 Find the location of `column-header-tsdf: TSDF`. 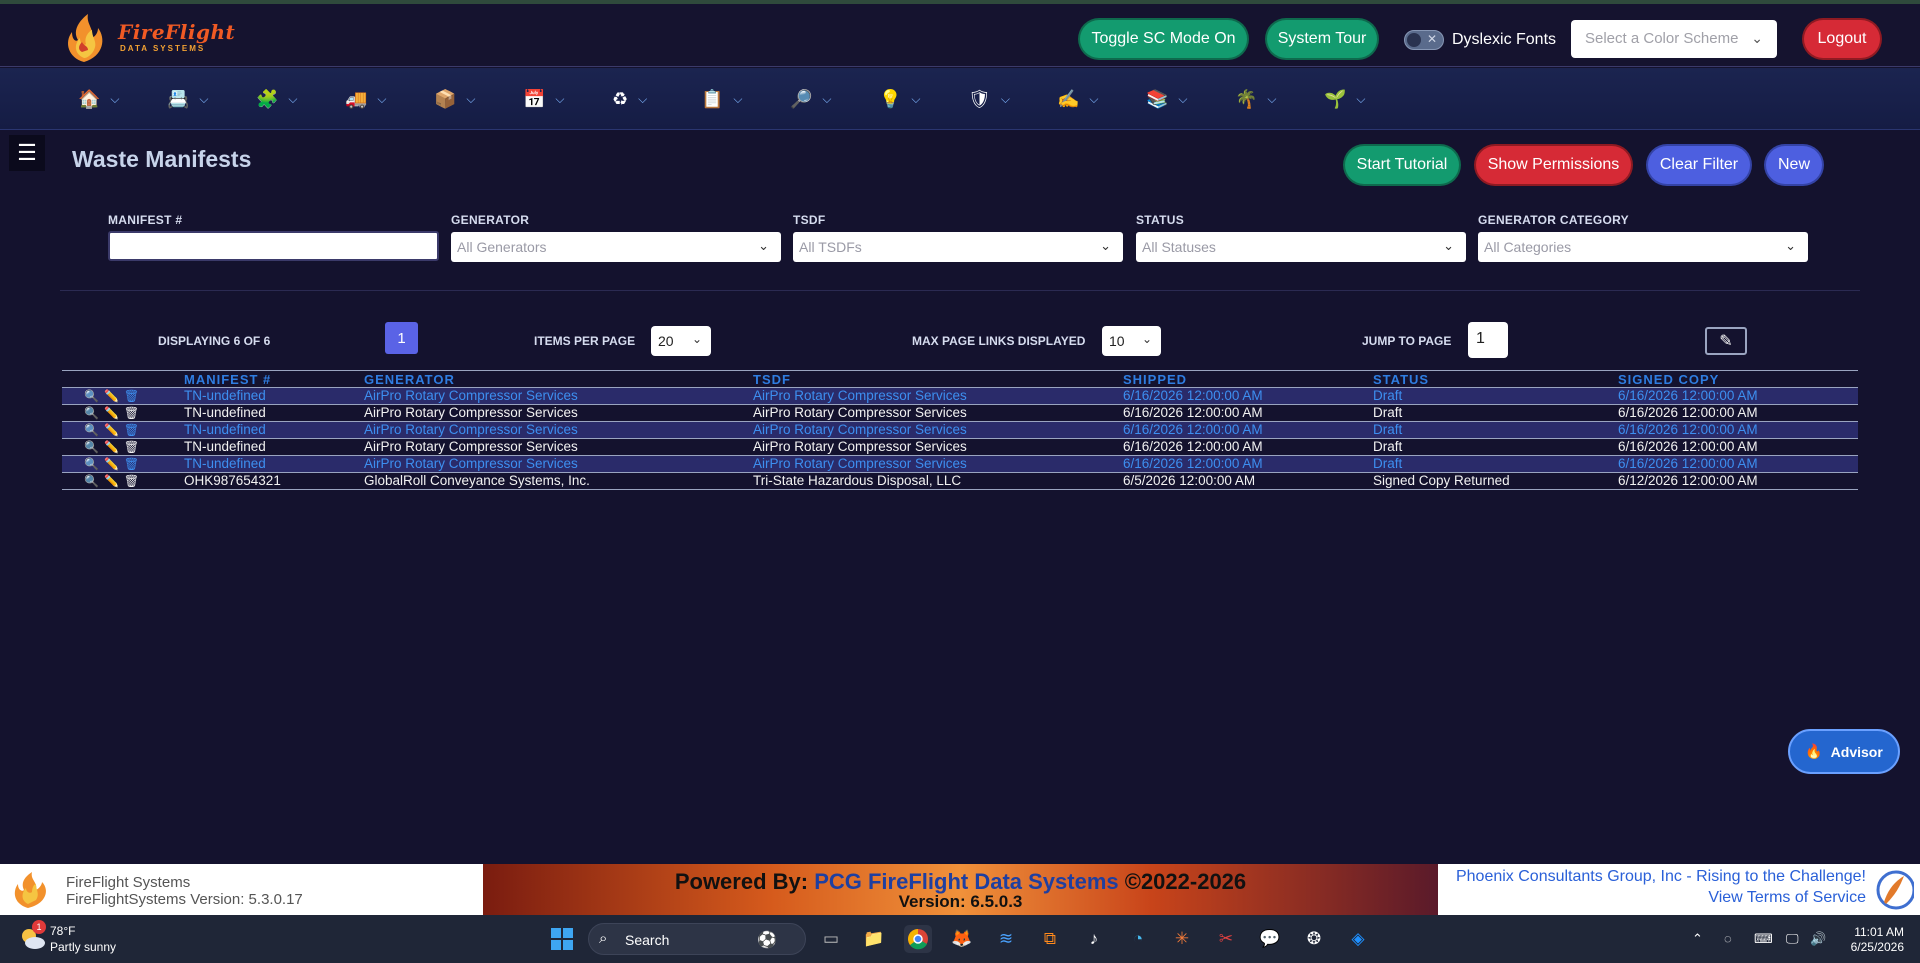

column-header-tsdf: TSDF is located at coordinates (938, 379).